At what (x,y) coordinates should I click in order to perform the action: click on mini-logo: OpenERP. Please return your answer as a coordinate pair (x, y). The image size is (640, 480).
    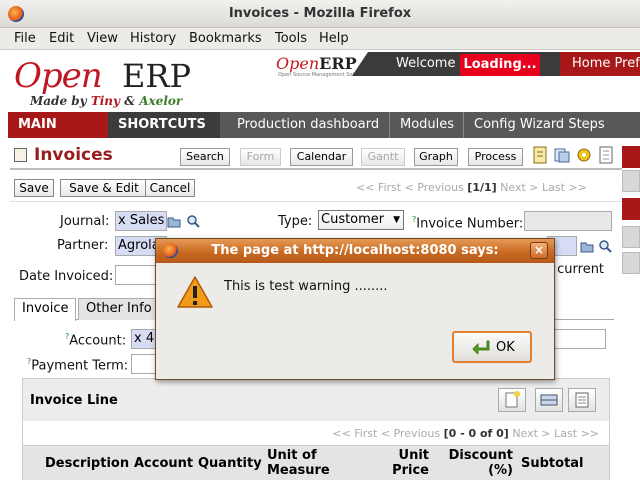
    Looking at the image, I should click on (316, 63).